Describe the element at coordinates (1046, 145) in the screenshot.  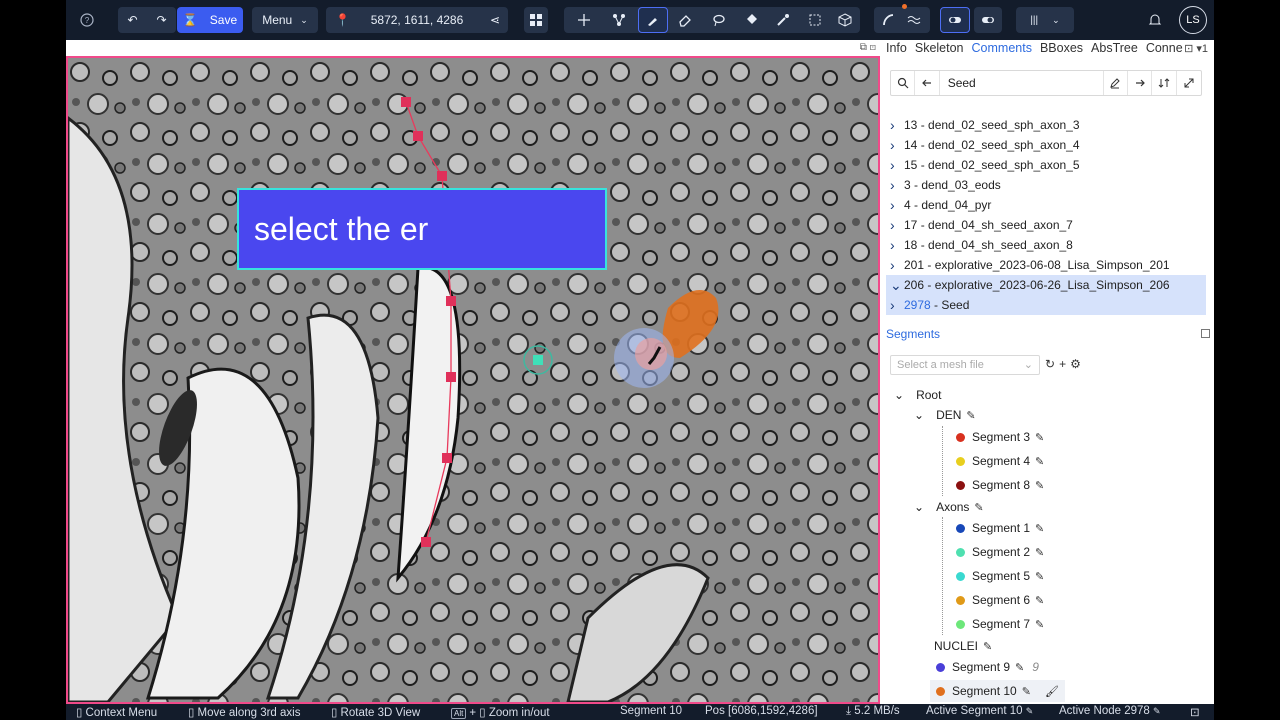
I see `tree-row: › 14 - dend_02_seed_sph_axon_4` at that location.